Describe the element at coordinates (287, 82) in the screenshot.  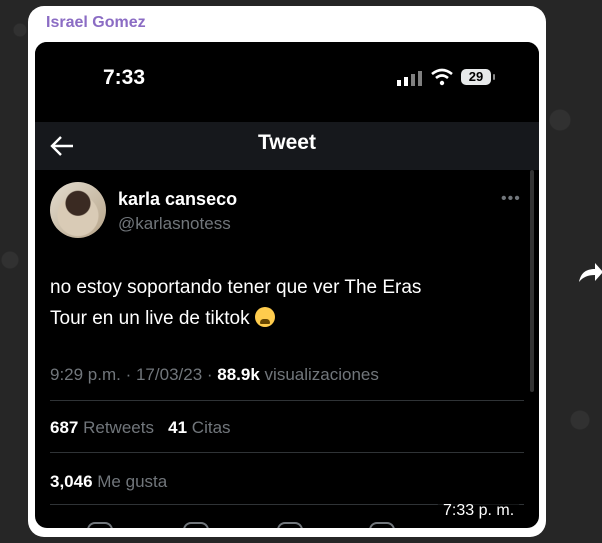
I see `phone-status-bar: 7:33 29` at that location.